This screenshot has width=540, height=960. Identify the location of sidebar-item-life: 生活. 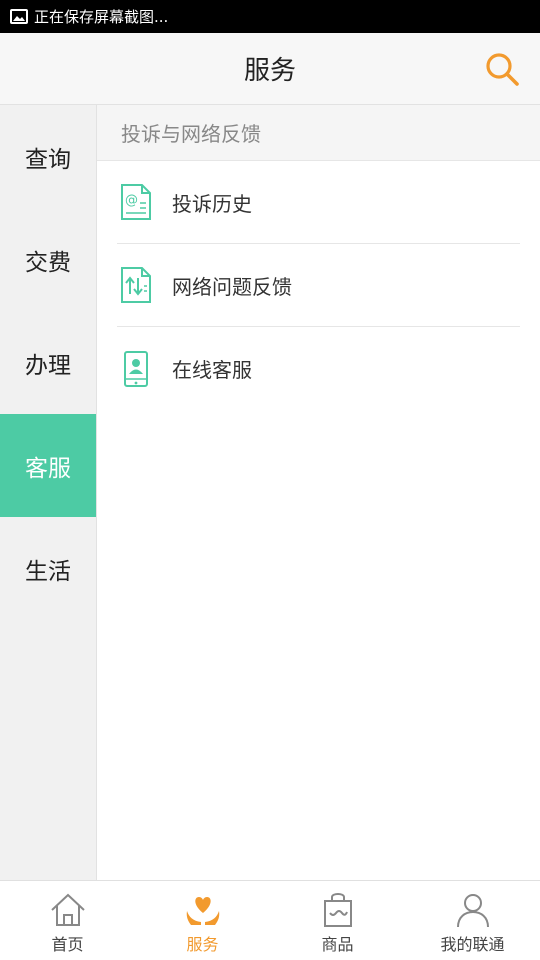
(48, 568).